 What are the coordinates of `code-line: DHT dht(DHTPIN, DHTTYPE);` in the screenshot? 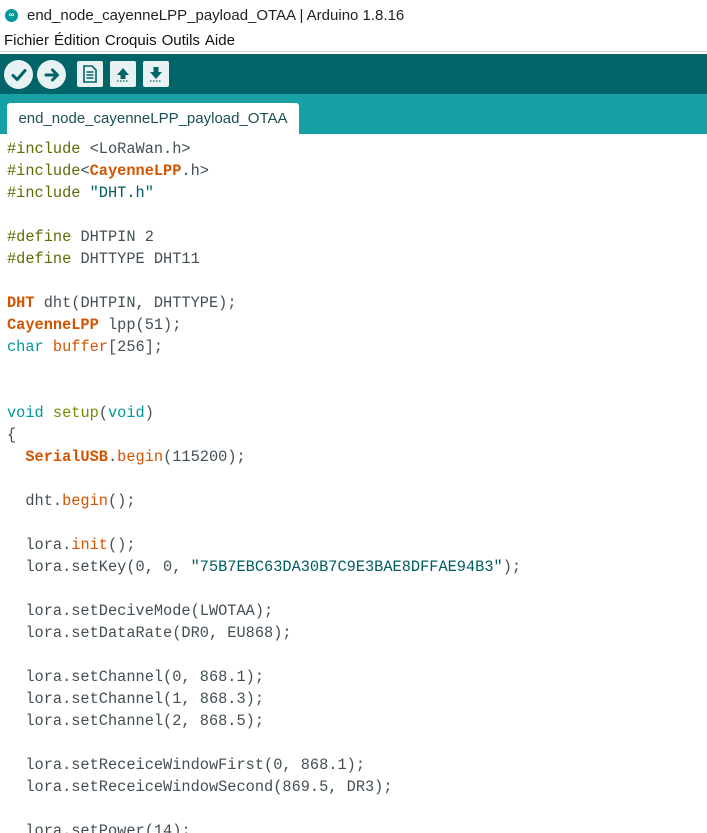 It's located at (122, 303).